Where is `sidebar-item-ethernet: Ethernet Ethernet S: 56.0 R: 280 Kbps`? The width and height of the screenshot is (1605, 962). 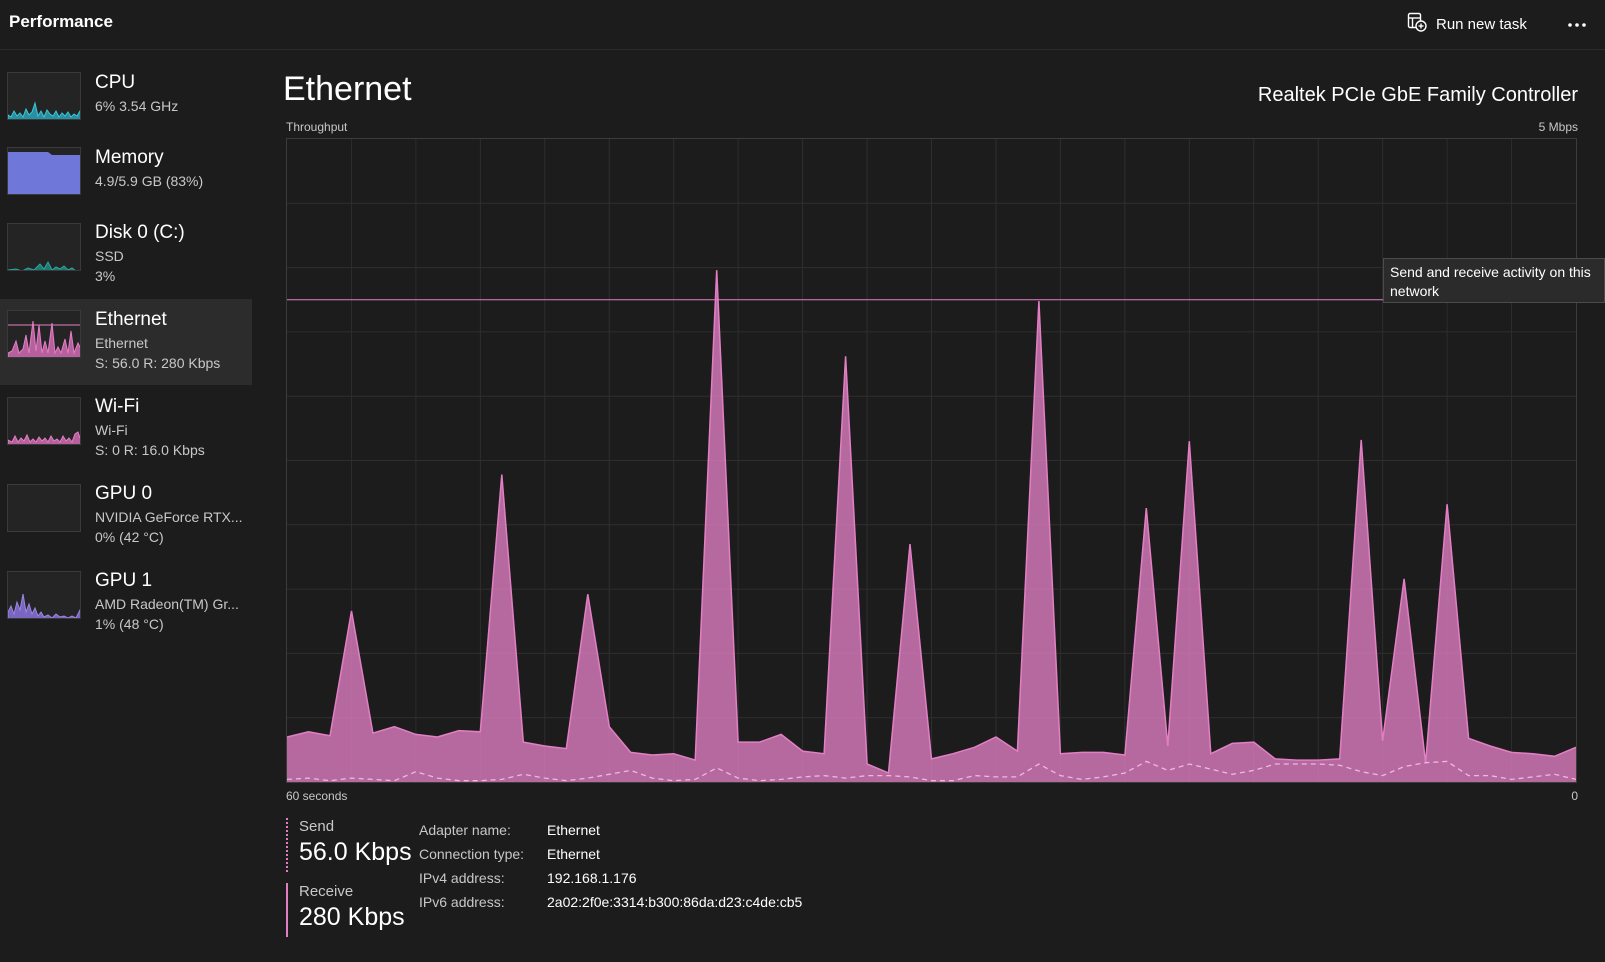
sidebar-item-ethernet: Ethernet Ethernet S: 56.0 R: 280 Kbps is located at coordinates (126, 342).